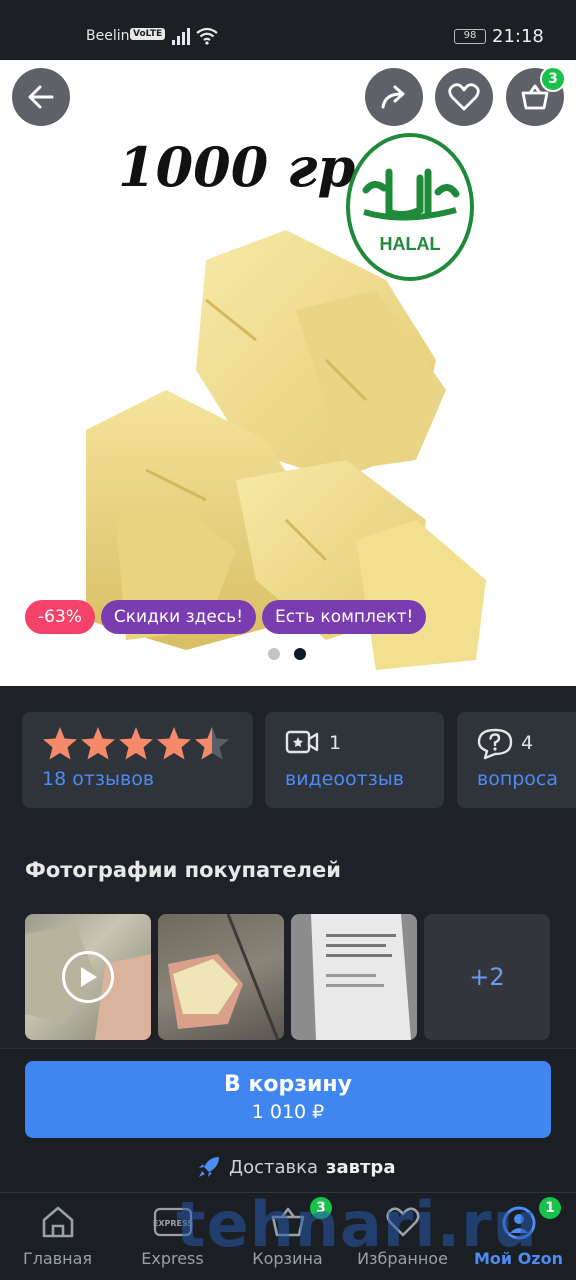  I want to click on share-icon, so click(393, 97).